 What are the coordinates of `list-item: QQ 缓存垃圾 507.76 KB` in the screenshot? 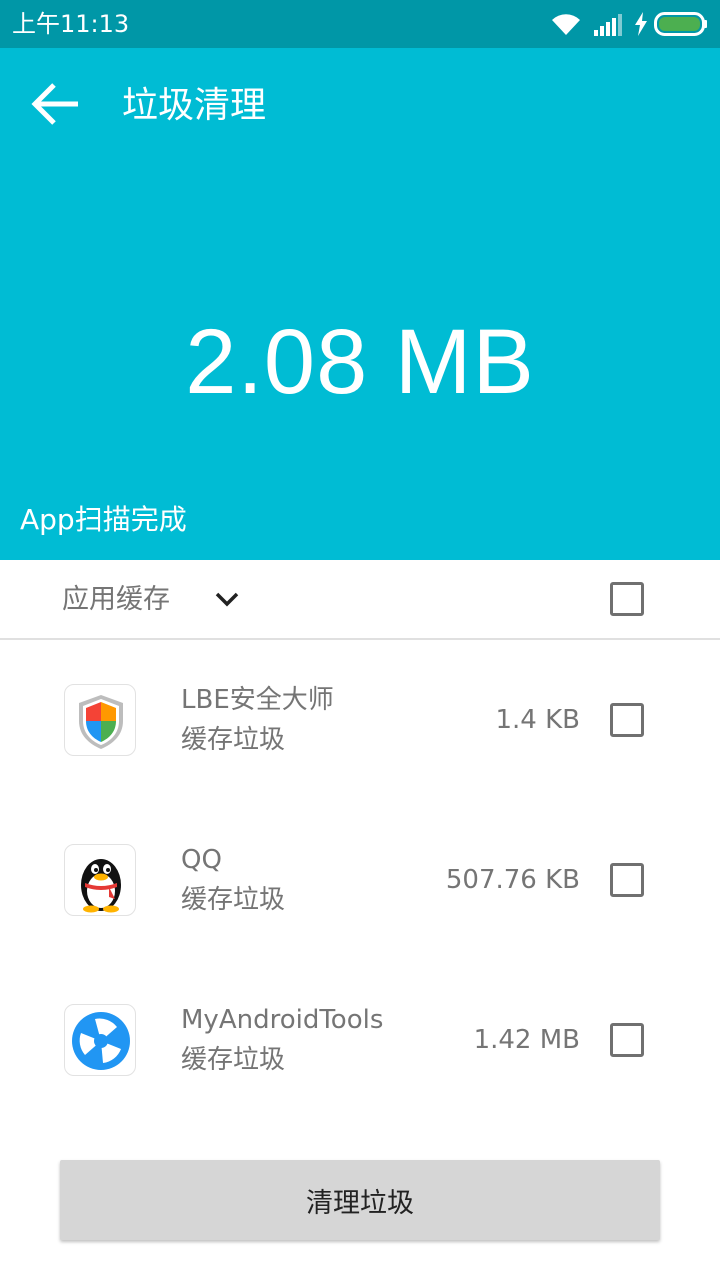 It's located at (360, 880).